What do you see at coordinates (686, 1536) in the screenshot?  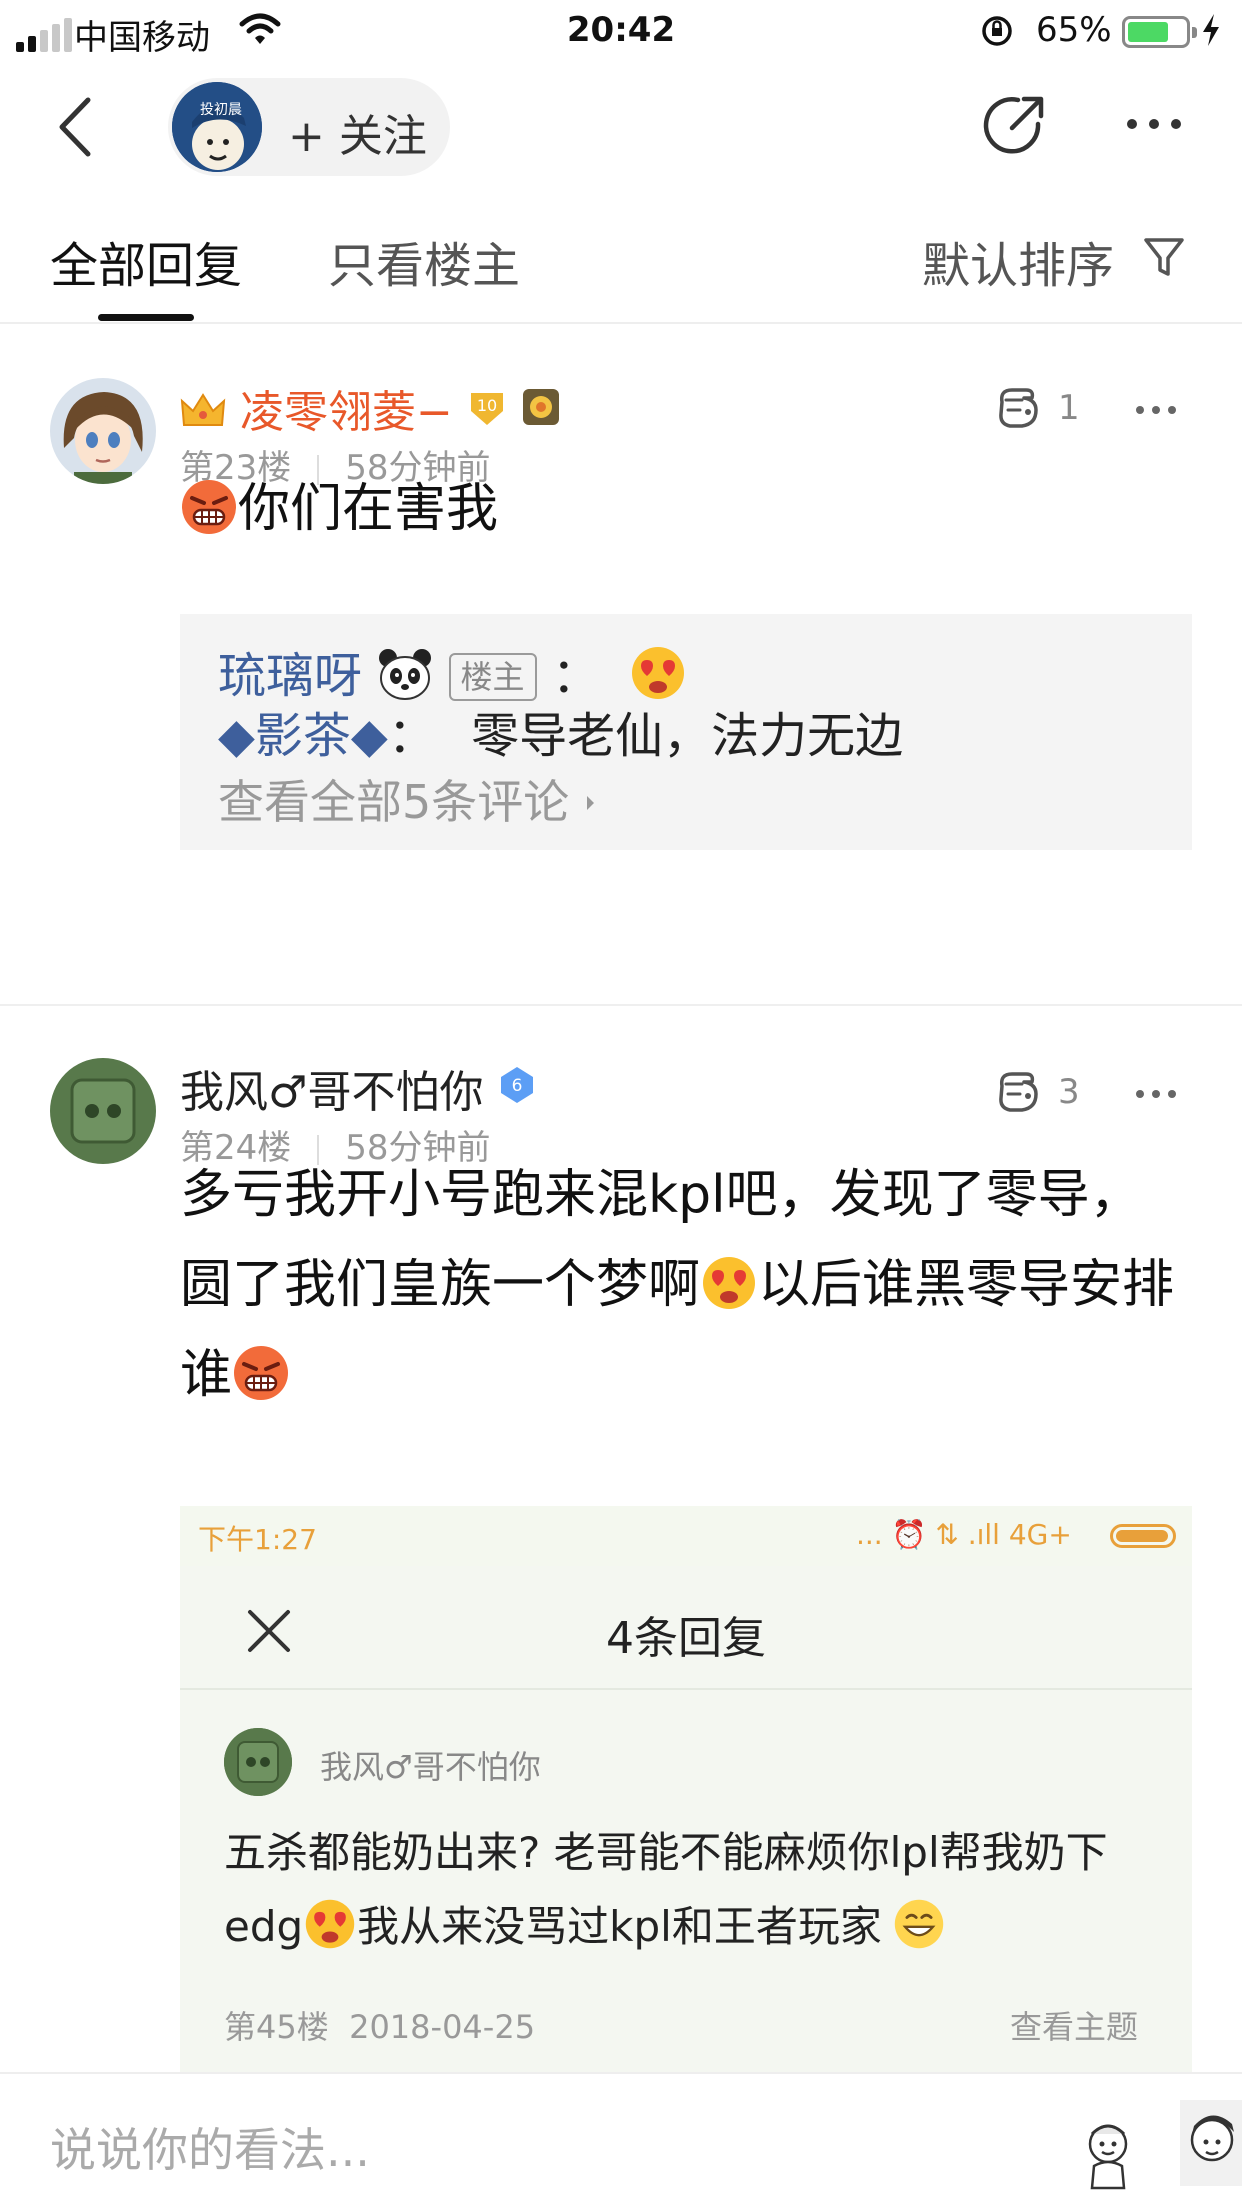 I see `screenshot-status-bar: 下午1:27 ... ⏰ ⇅ .ıll 4G+` at bounding box center [686, 1536].